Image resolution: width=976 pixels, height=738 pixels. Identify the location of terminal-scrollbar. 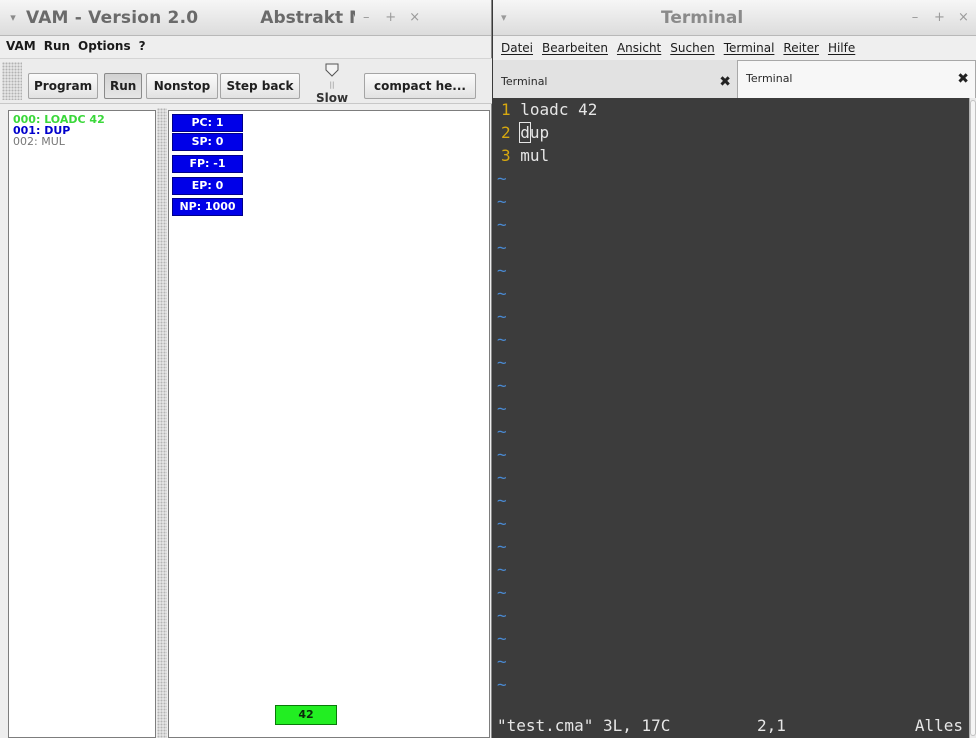
(972, 418).